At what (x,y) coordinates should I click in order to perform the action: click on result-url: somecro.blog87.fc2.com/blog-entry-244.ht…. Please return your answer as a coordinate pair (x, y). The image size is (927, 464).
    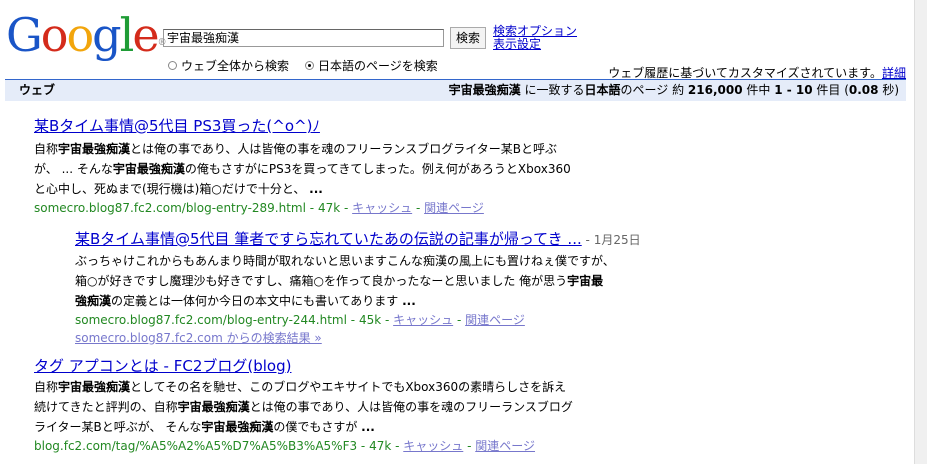
    Looking at the image, I should click on (211, 320).